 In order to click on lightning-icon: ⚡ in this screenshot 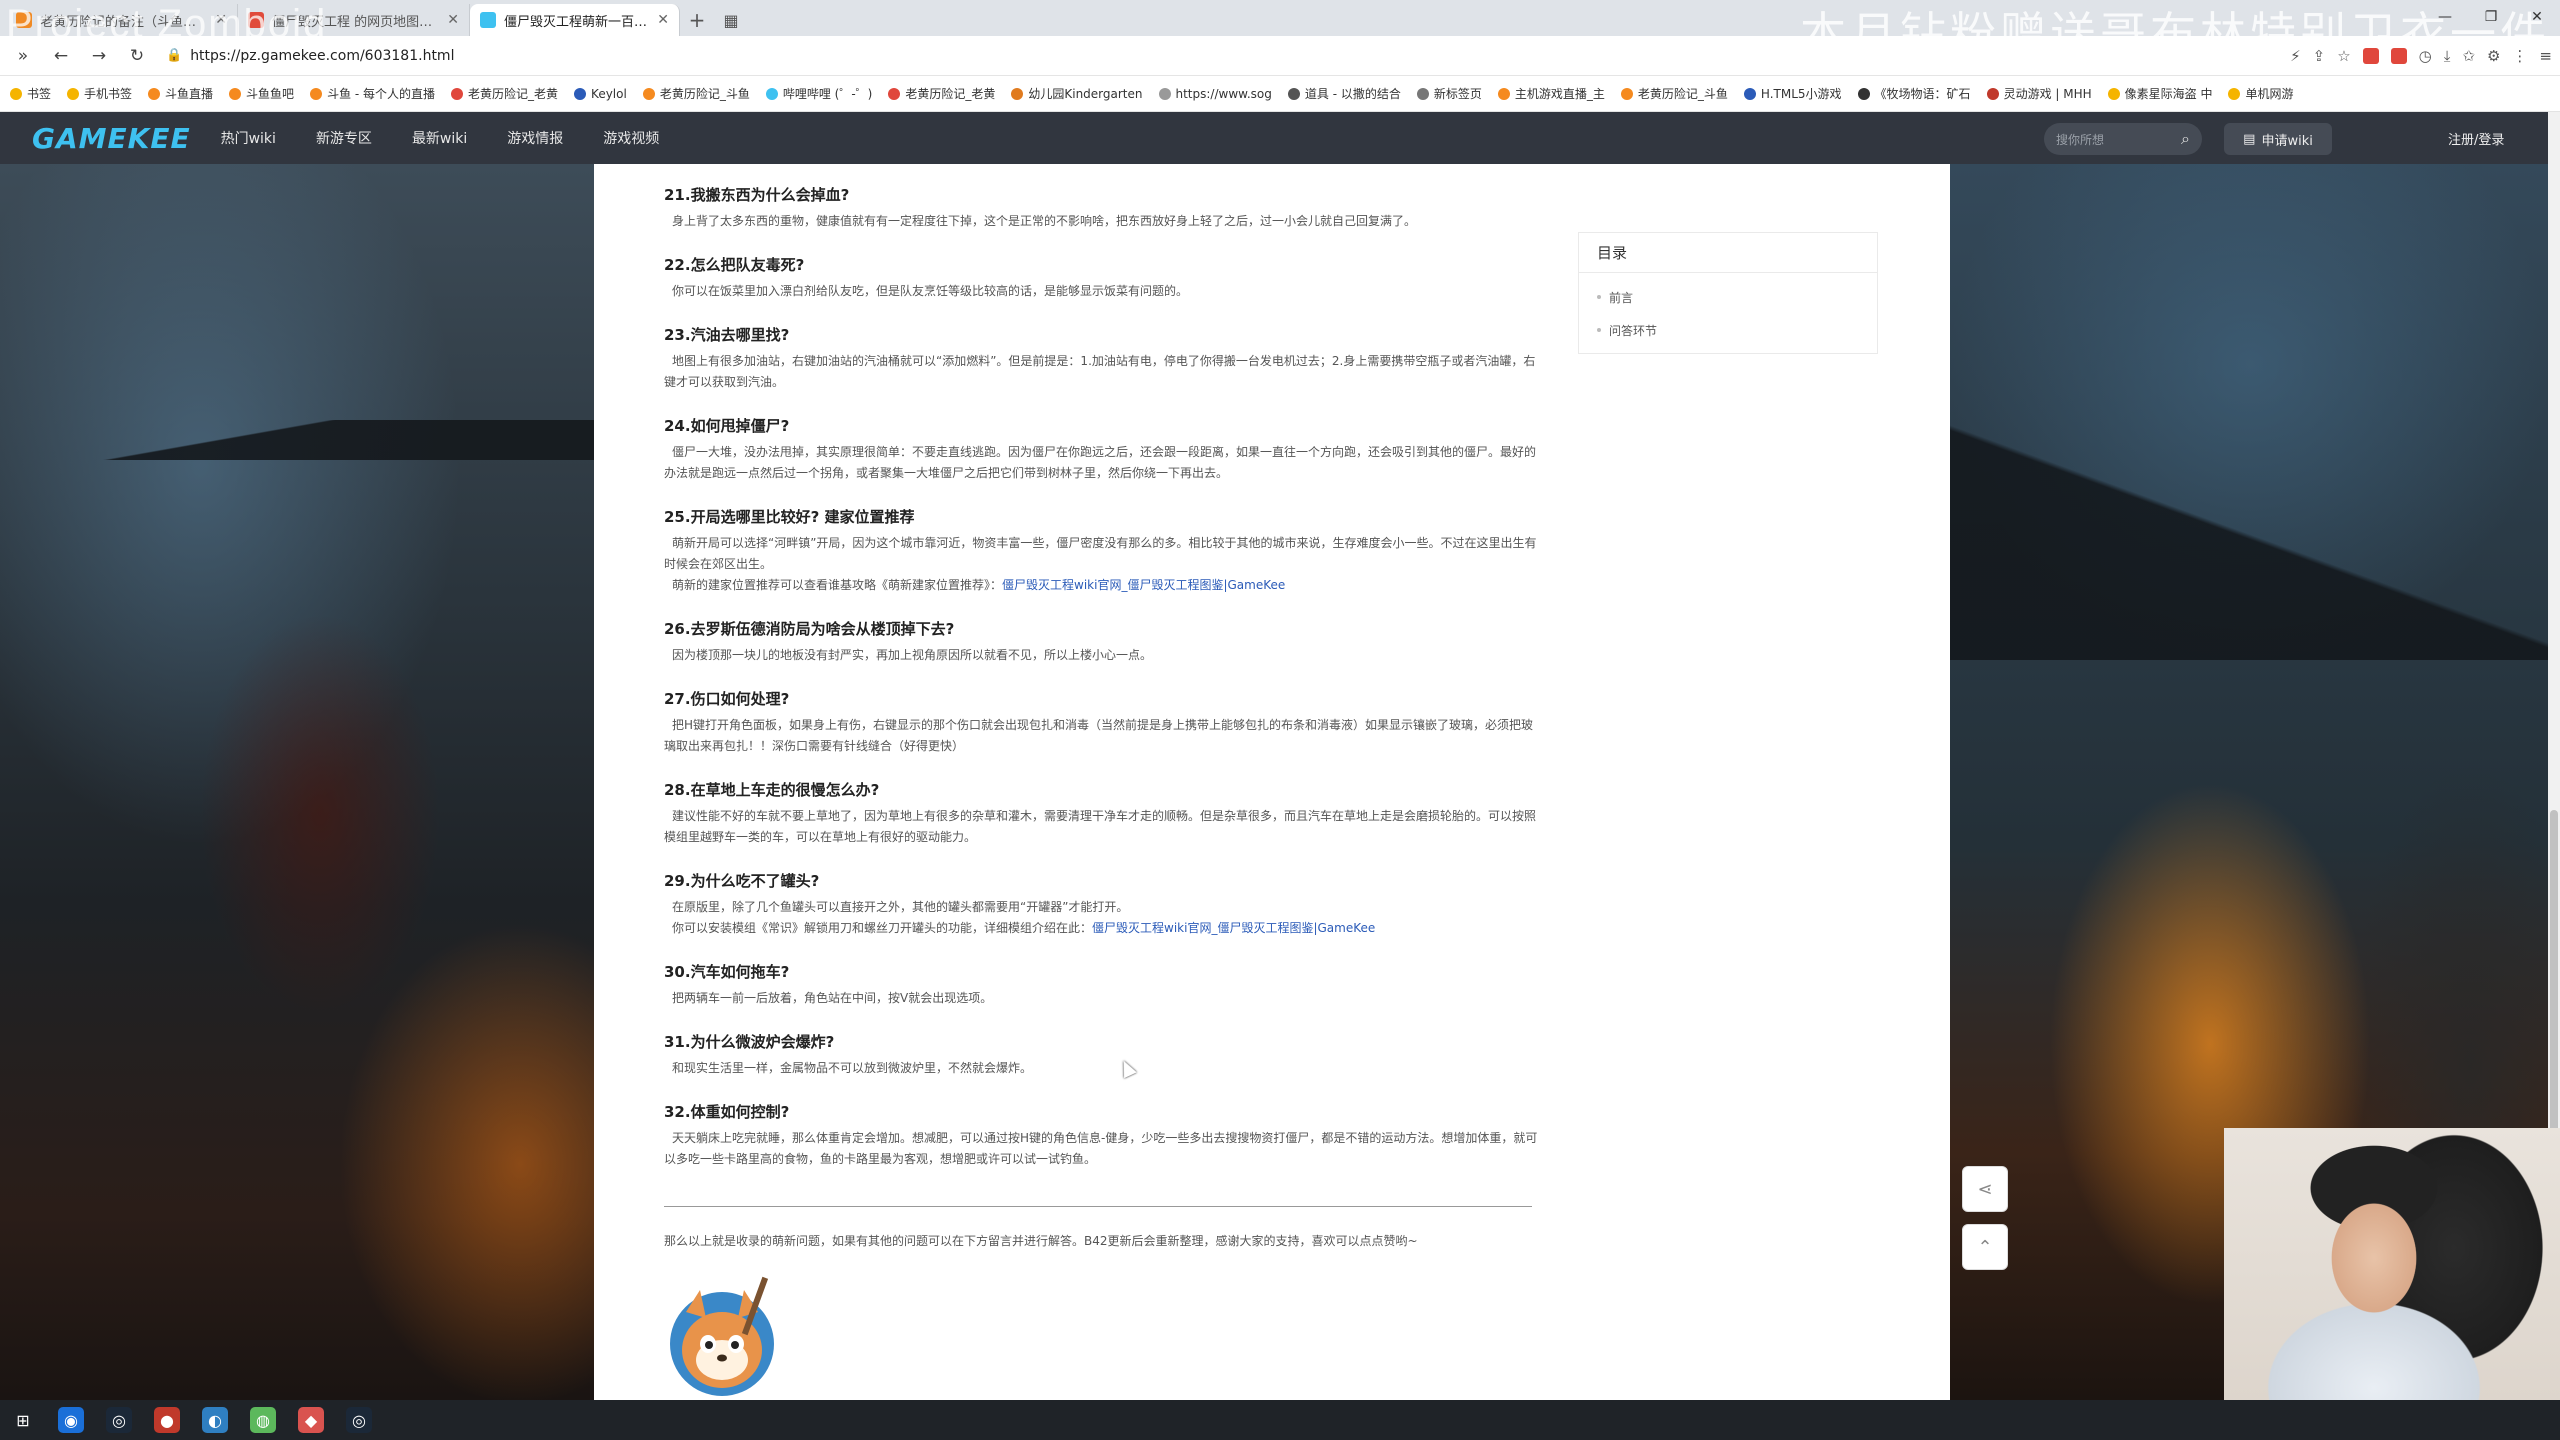, I will do `click(2295, 56)`.